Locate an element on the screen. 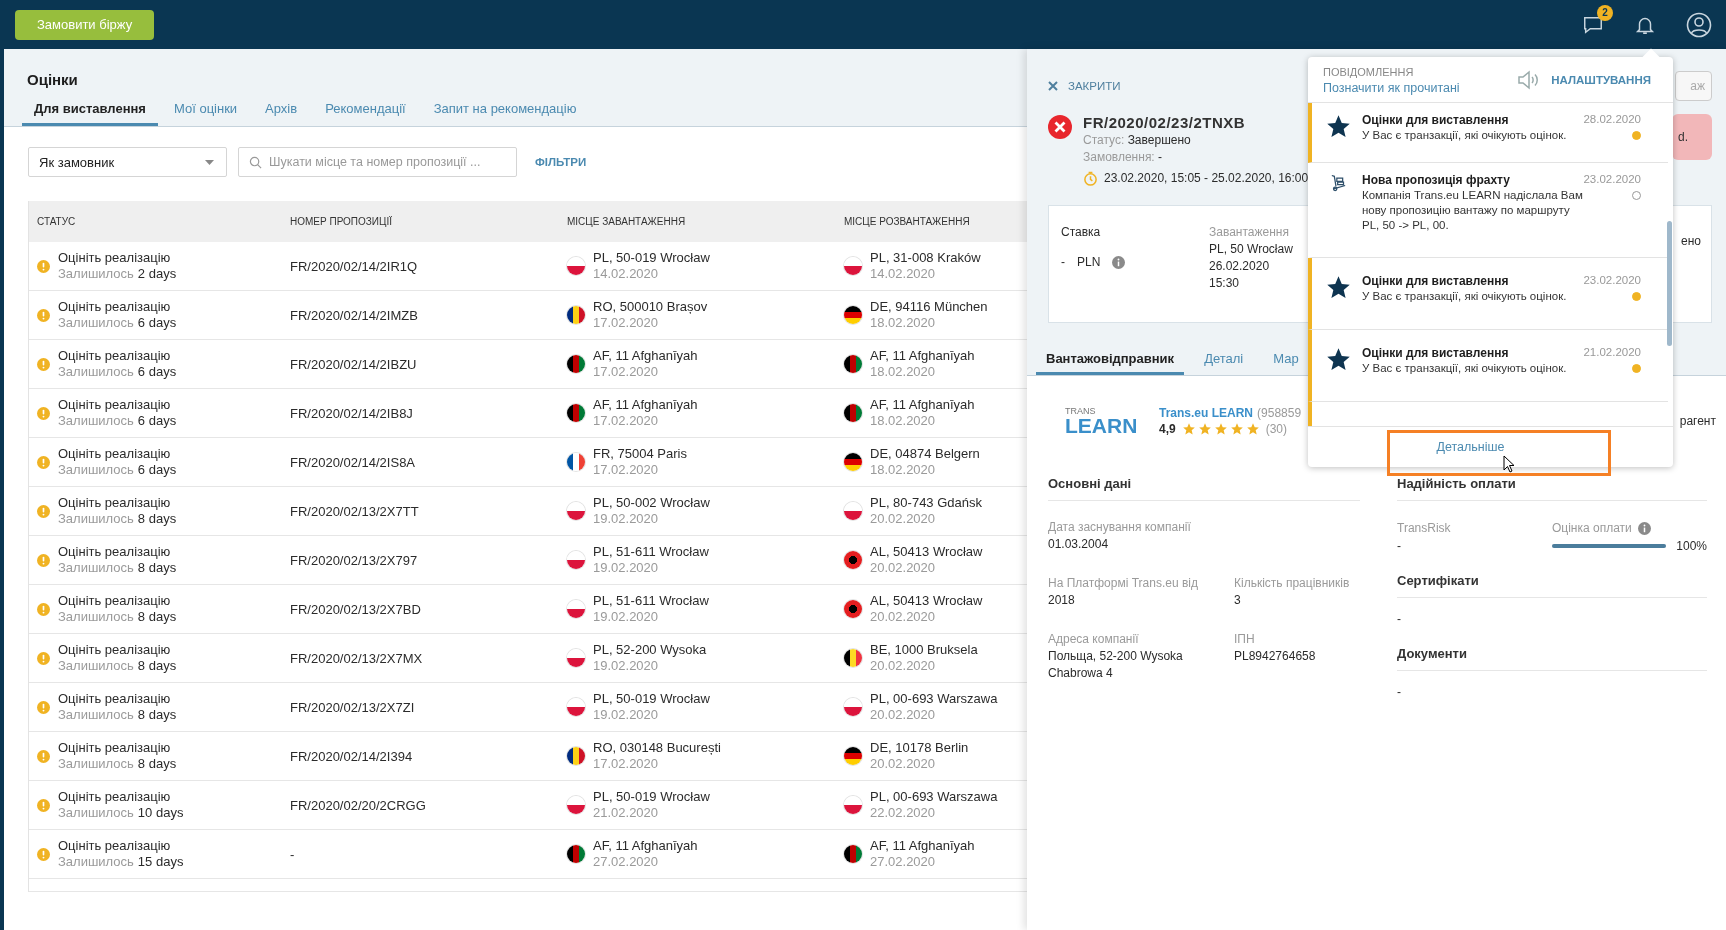 The image size is (1726, 930). remaining-time: 10 days is located at coordinates (160, 813).